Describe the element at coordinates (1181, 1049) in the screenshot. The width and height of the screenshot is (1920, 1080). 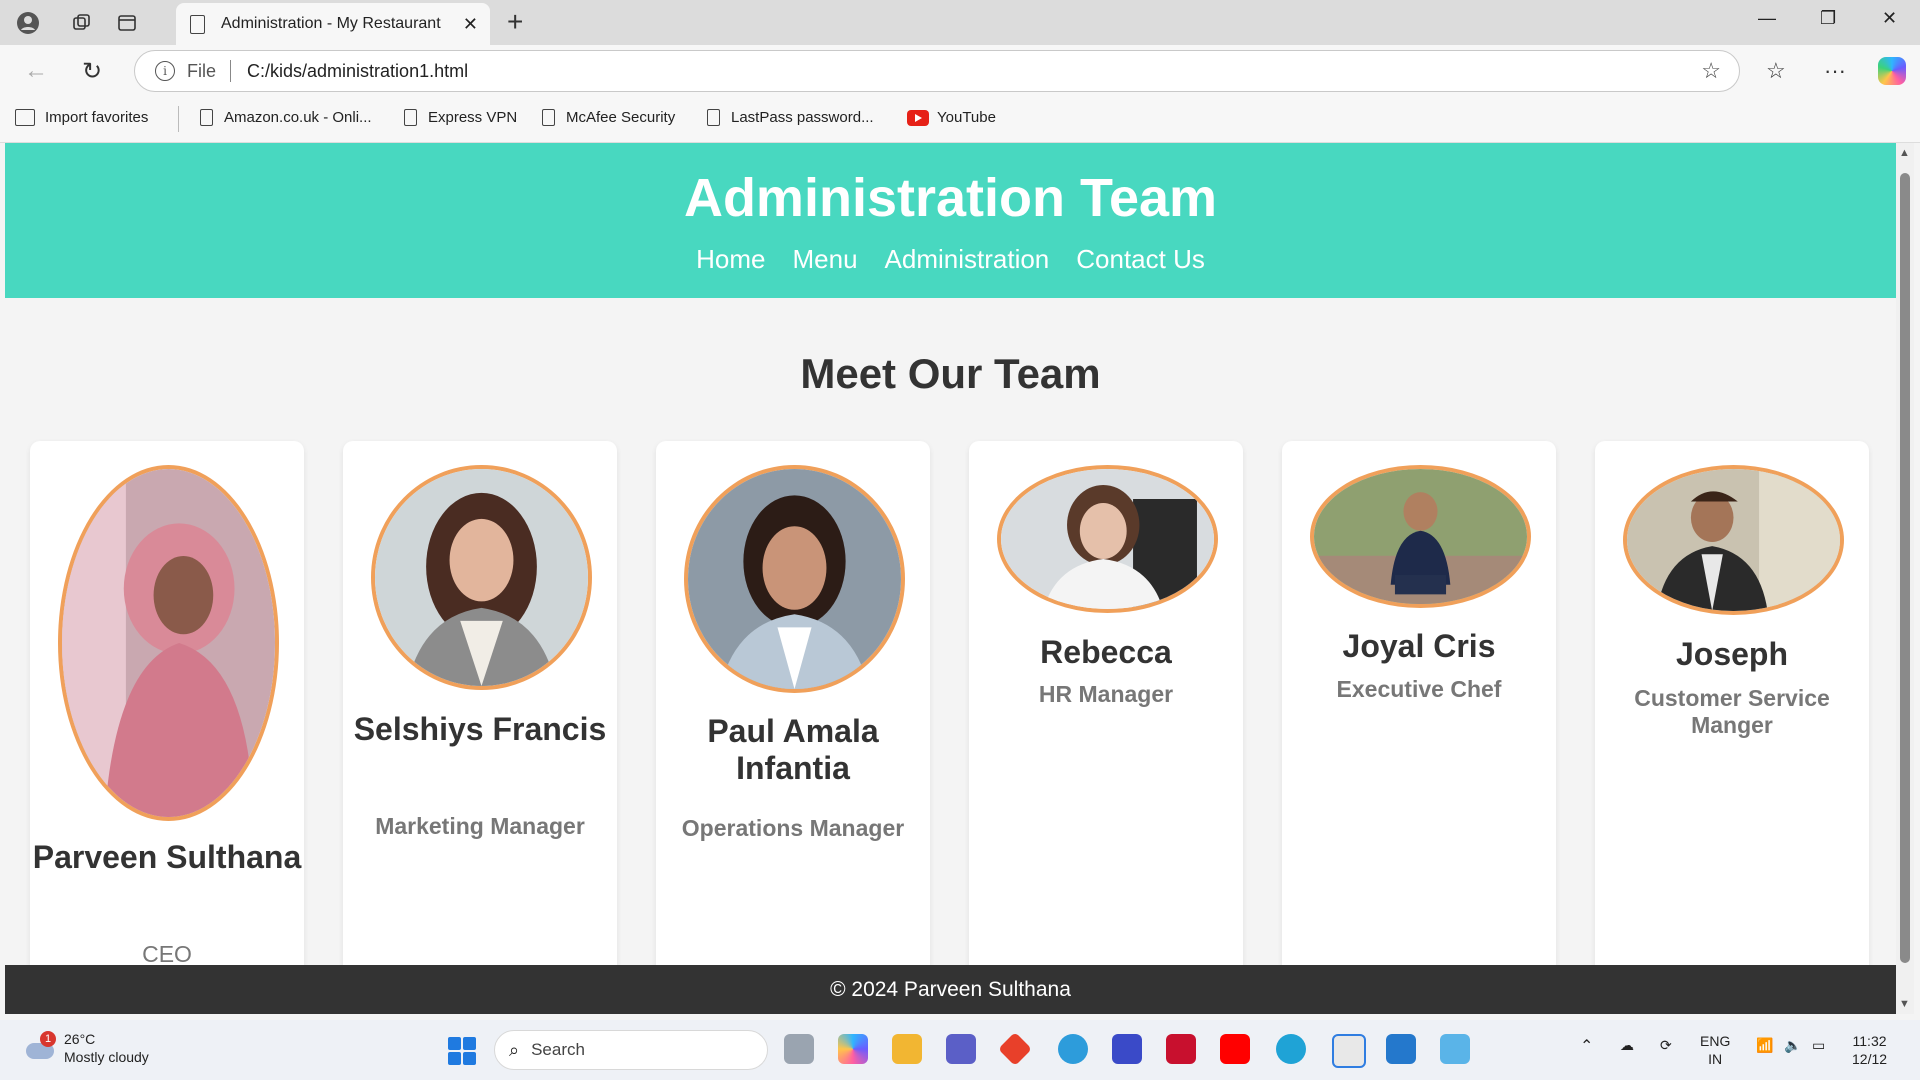
I see `mcafee-icon` at that location.